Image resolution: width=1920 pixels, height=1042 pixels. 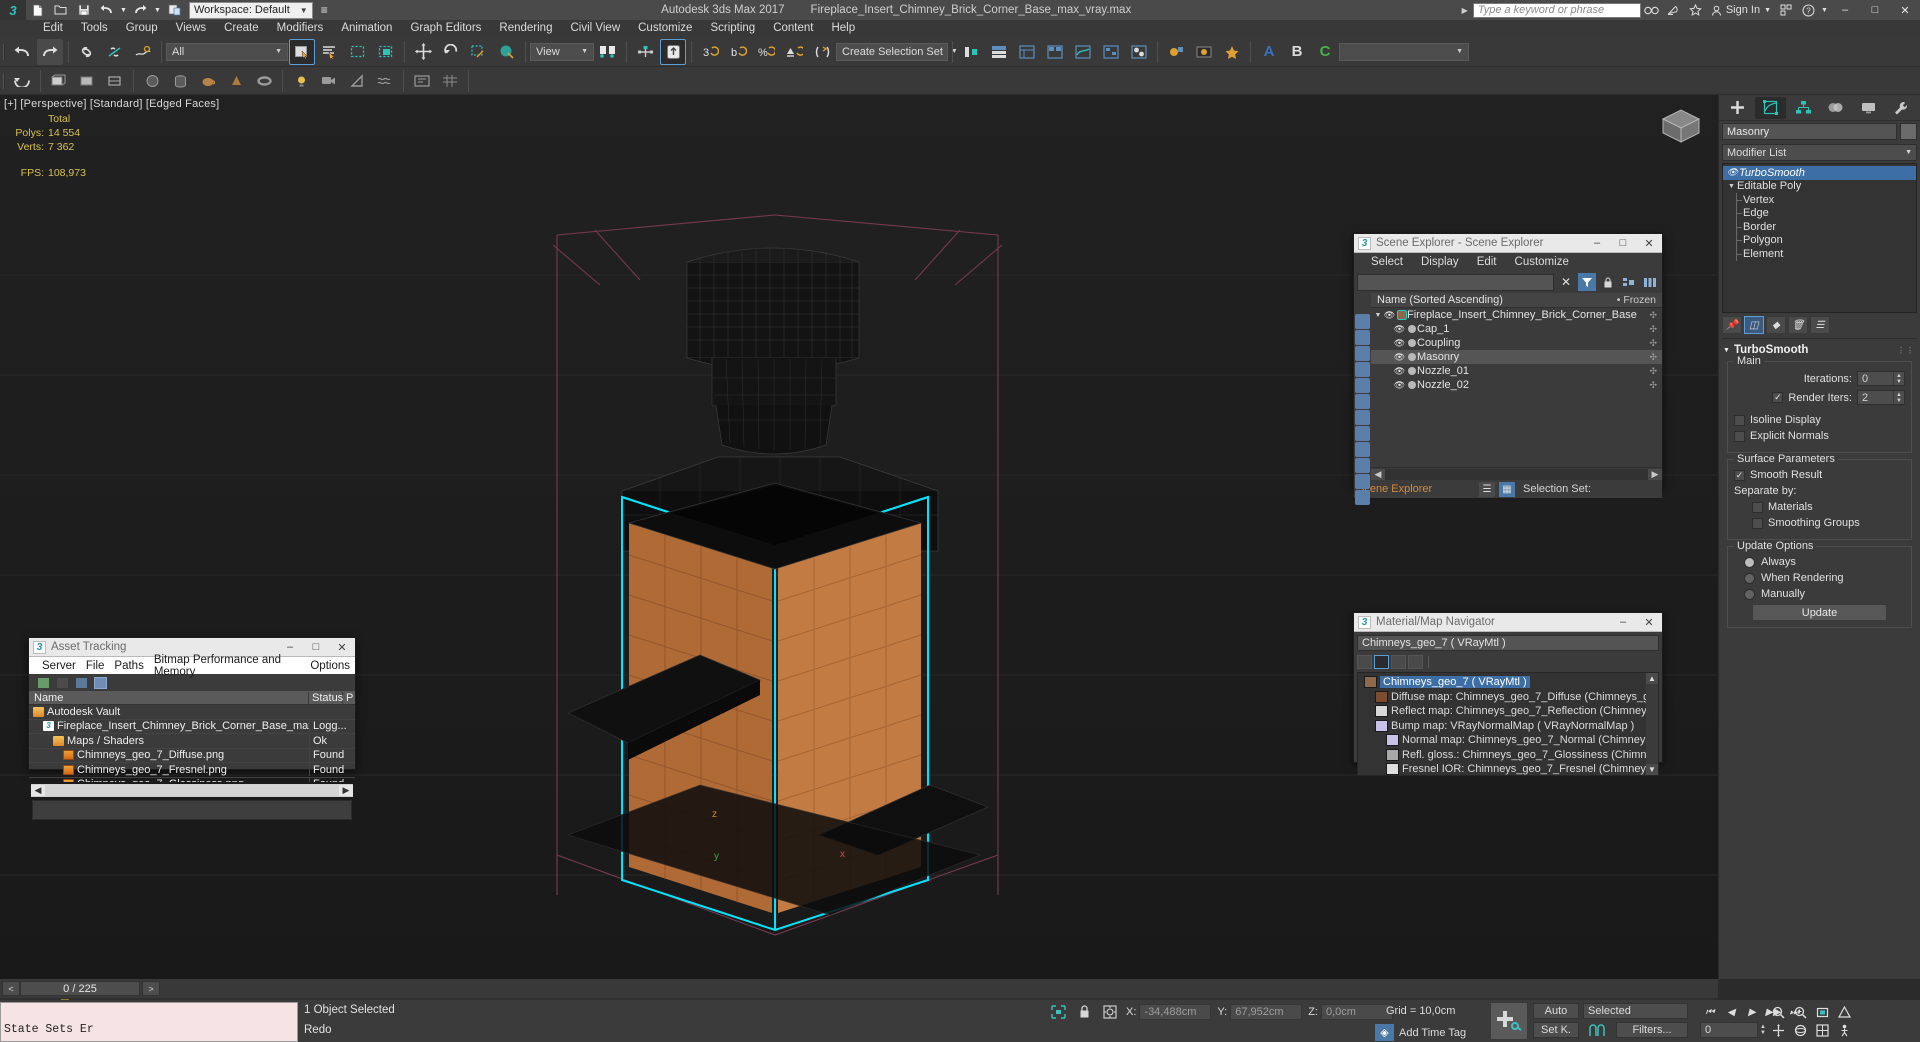 What do you see at coordinates (1587, 282) in the screenshot?
I see `filter-icon` at bounding box center [1587, 282].